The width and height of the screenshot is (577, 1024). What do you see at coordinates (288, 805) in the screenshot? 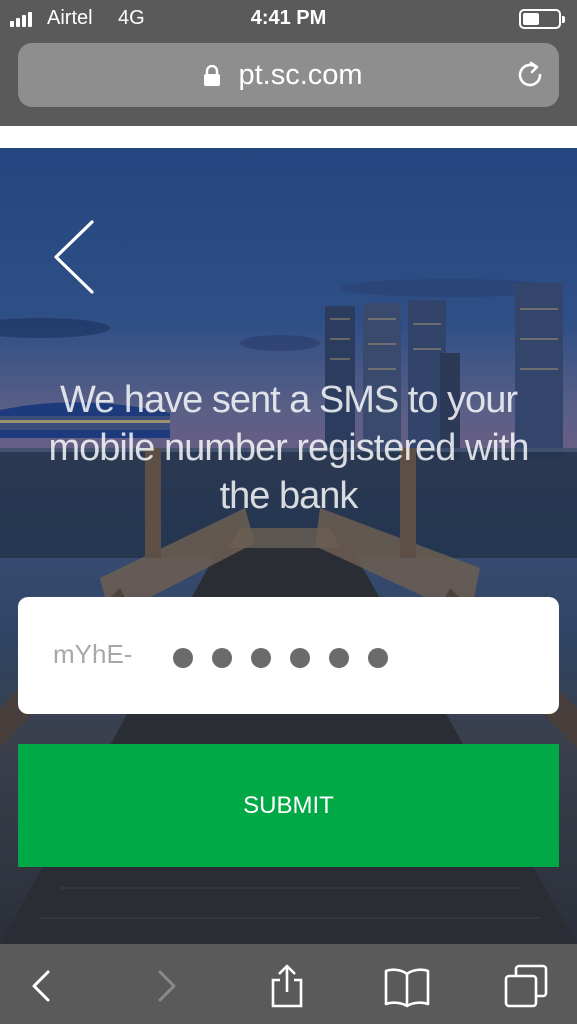
I see `submit-button: SUBMIT` at bounding box center [288, 805].